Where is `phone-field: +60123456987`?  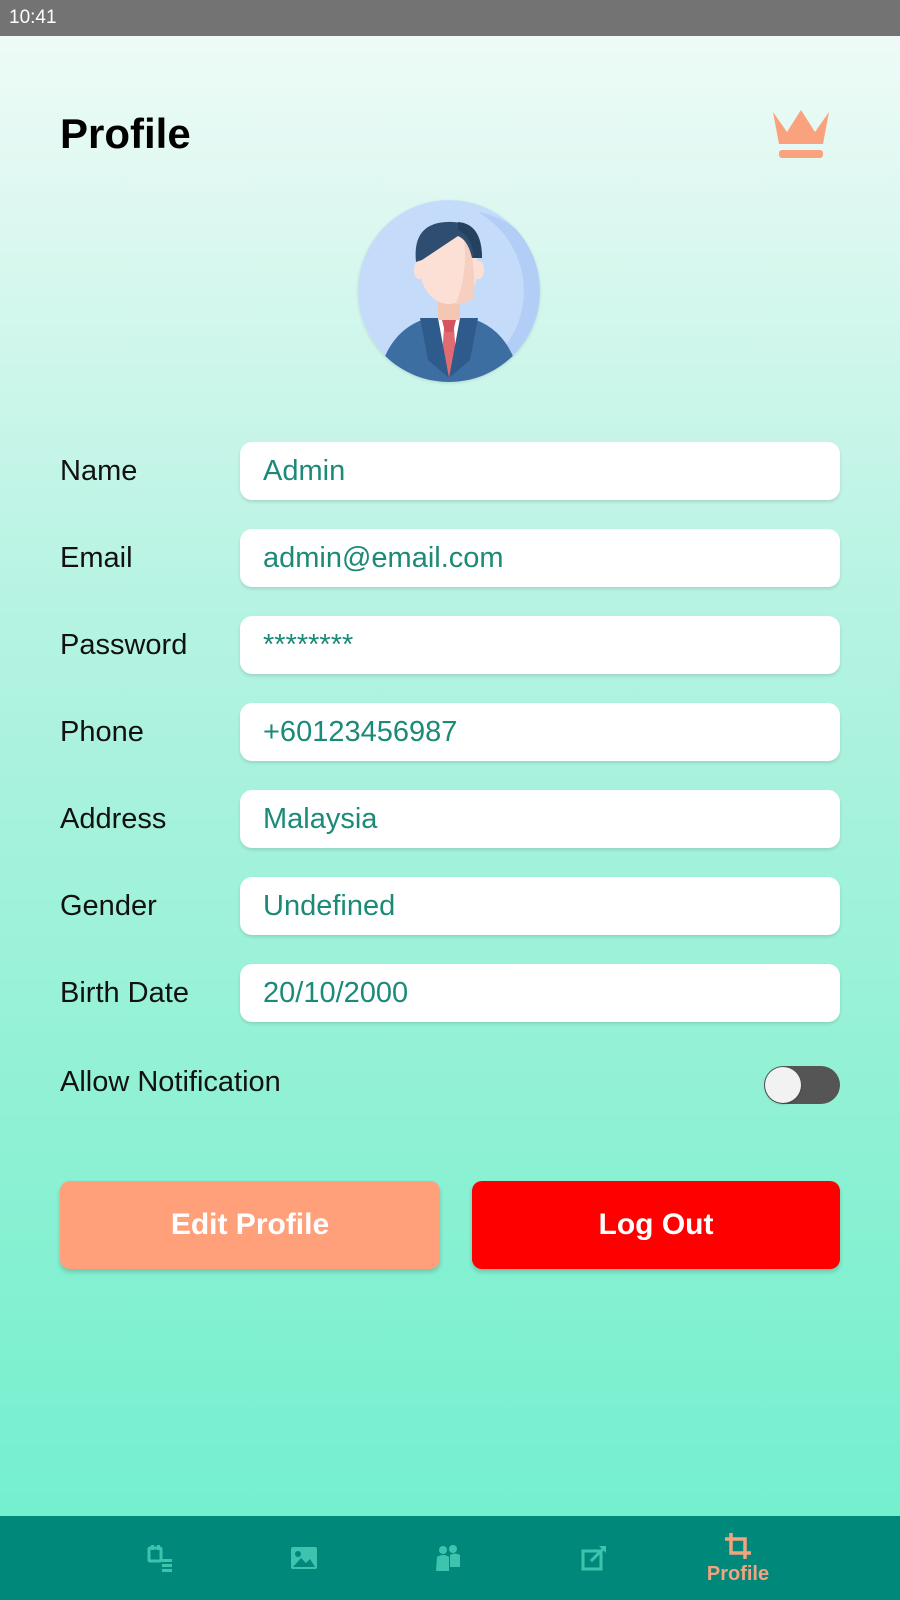
phone-field: +60123456987 is located at coordinates (540, 732).